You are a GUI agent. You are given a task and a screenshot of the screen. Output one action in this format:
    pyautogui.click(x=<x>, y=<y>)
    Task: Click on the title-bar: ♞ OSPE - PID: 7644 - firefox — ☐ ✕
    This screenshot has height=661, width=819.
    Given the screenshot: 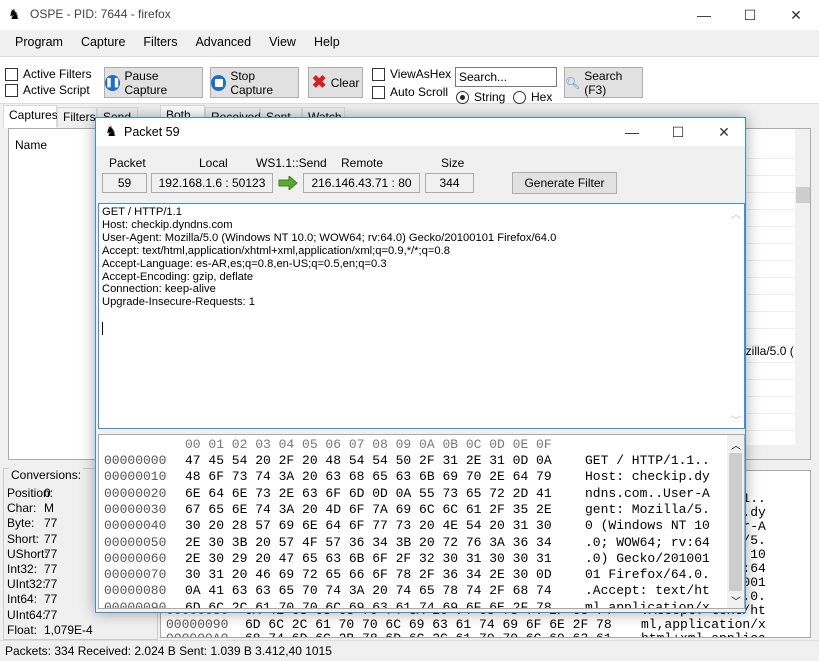 What is the action you would take?
    pyautogui.click(x=409, y=15)
    